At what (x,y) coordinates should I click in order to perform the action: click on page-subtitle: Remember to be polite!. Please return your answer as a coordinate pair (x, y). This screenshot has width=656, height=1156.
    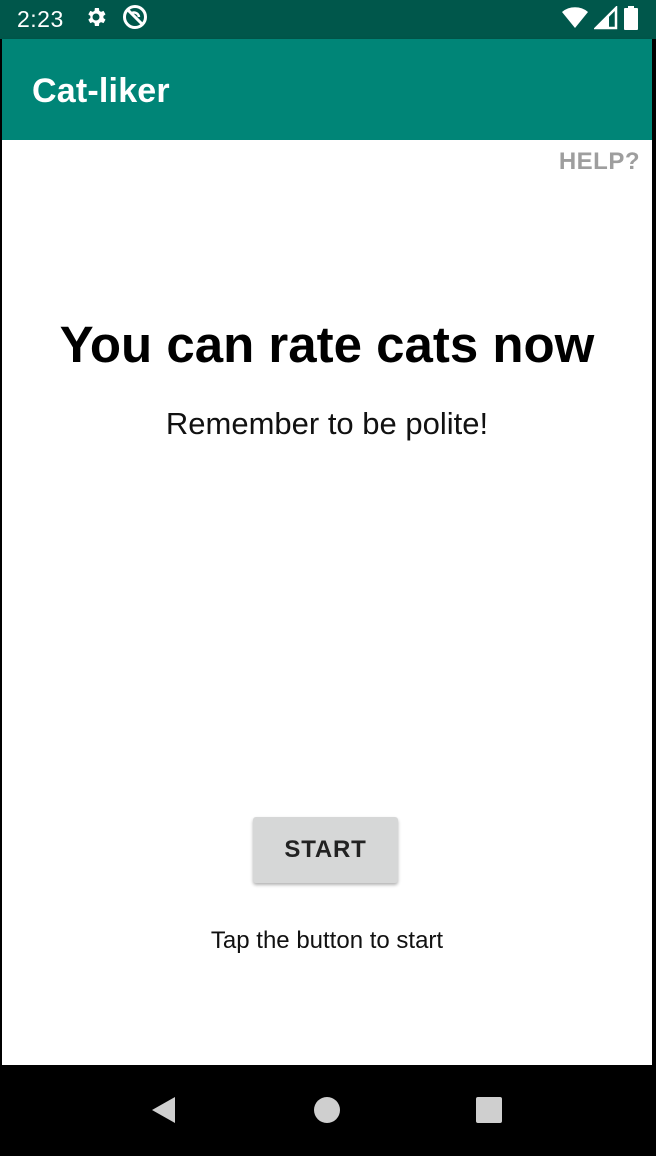
    Looking at the image, I should click on (327, 423).